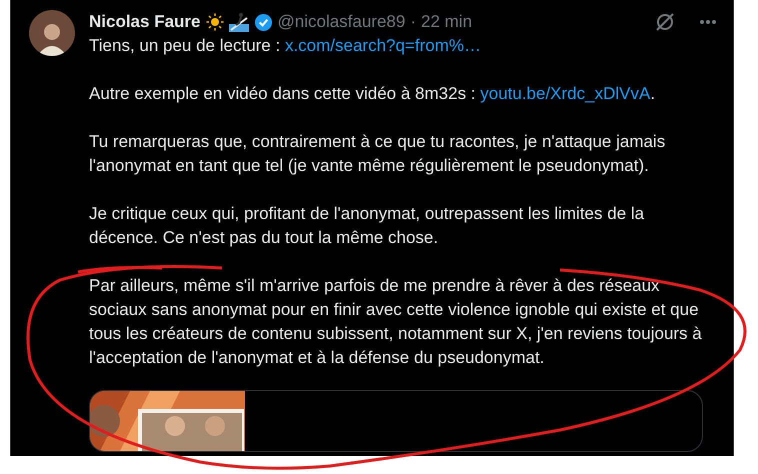 This screenshot has width=758, height=474. What do you see at coordinates (52, 33) in the screenshot?
I see `avatar` at bounding box center [52, 33].